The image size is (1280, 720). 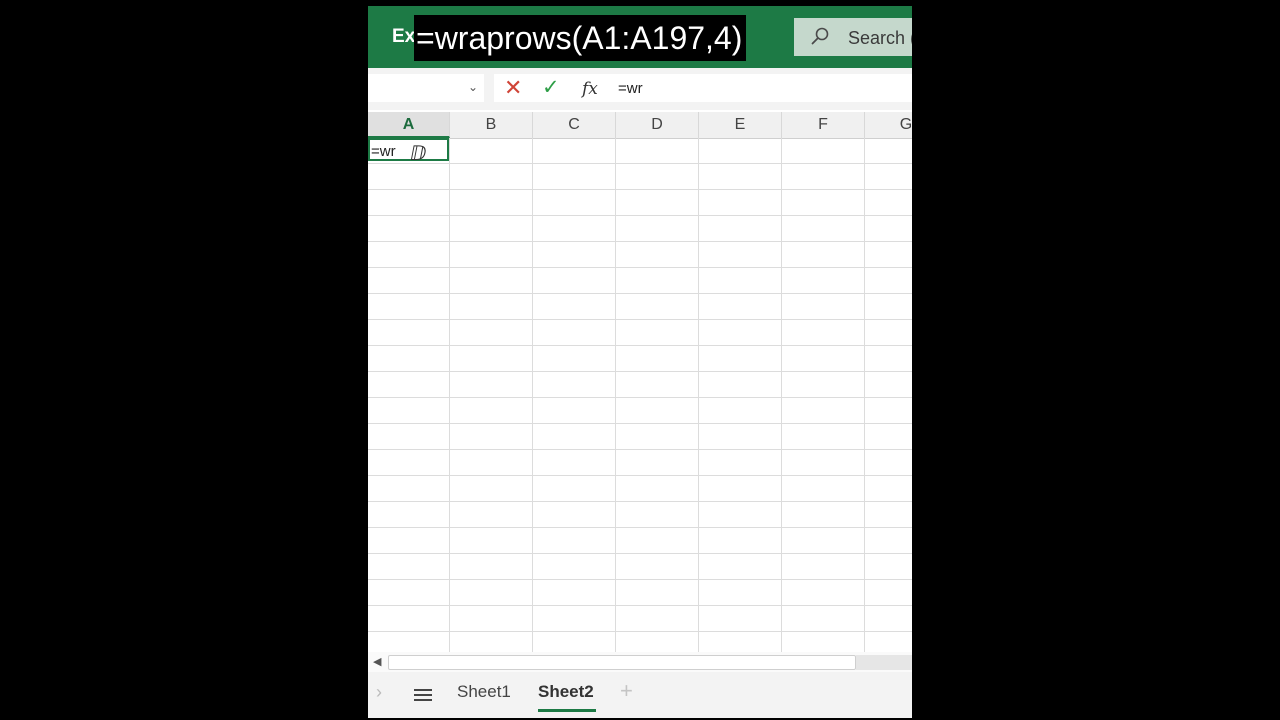 I want to click on formula-text: =wr, so click(x=630, y=88).